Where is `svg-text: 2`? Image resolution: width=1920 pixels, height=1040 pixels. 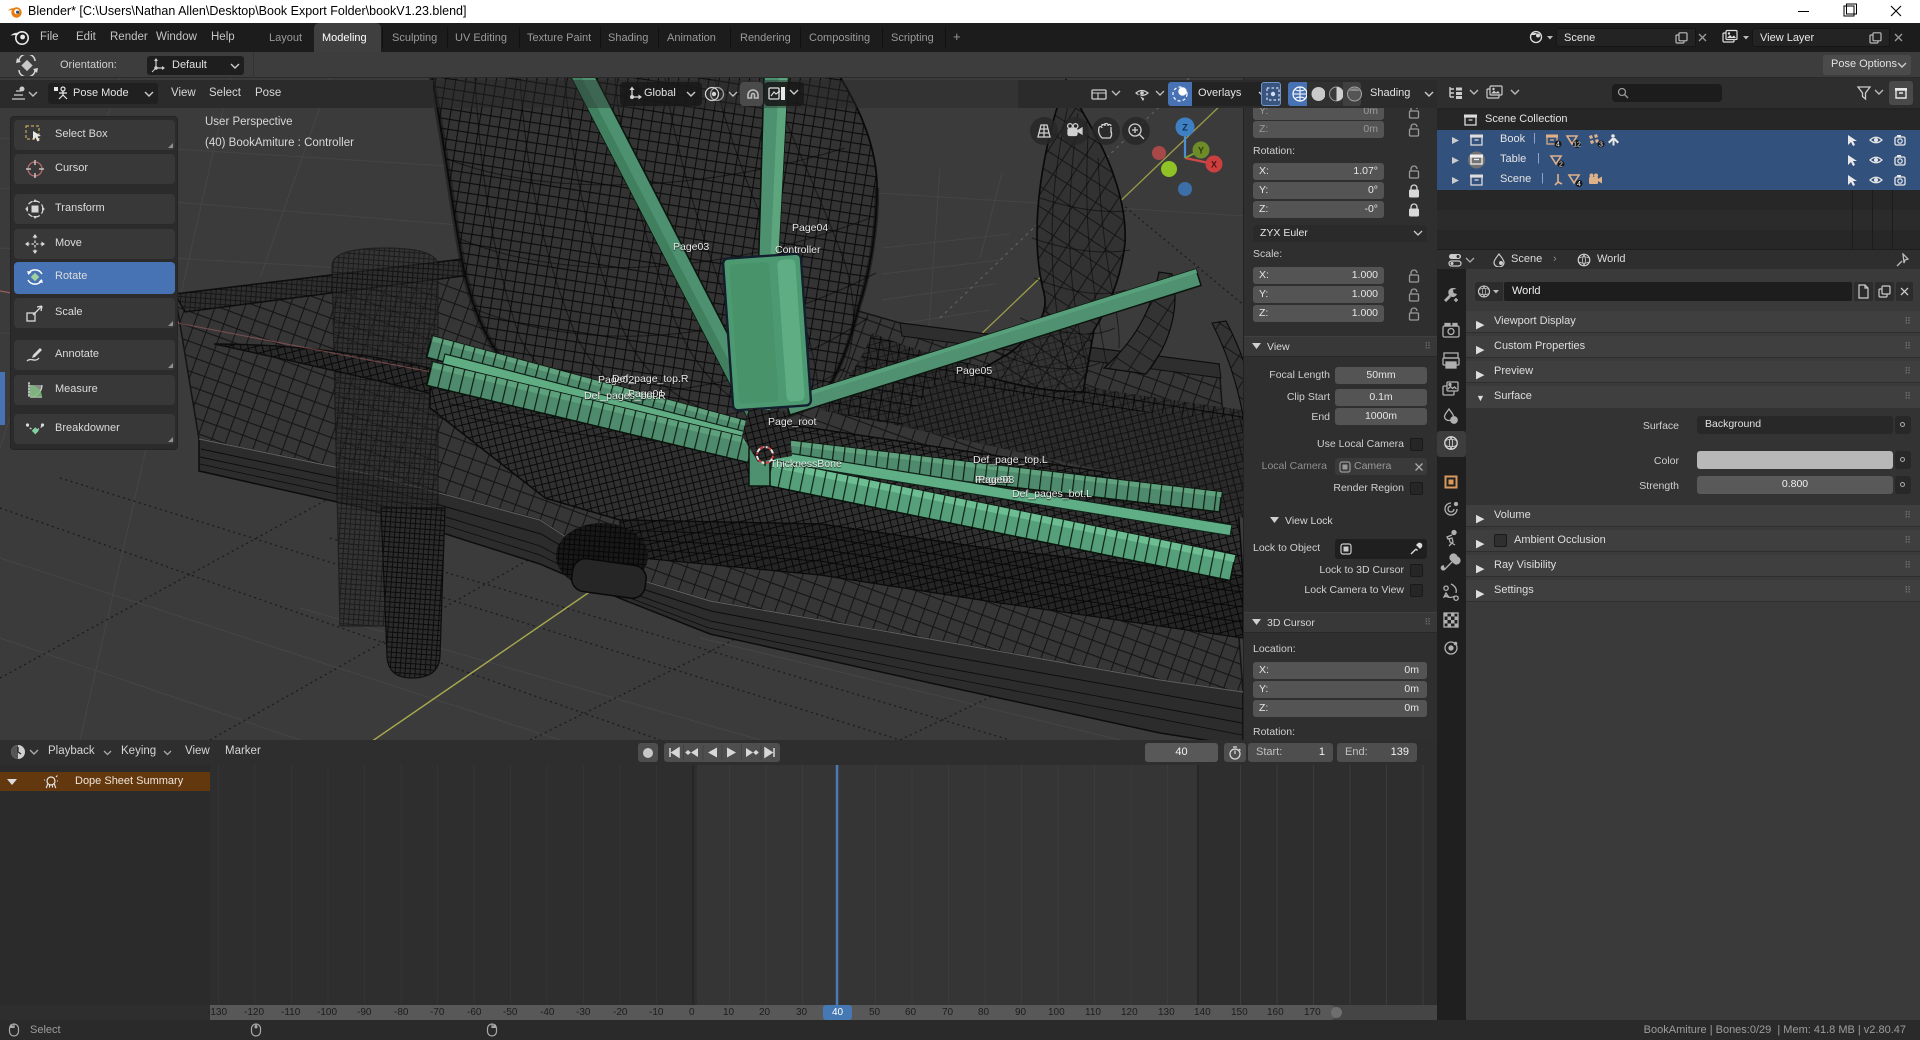
svg-text: 2 is located at coordinates (1561, 165).